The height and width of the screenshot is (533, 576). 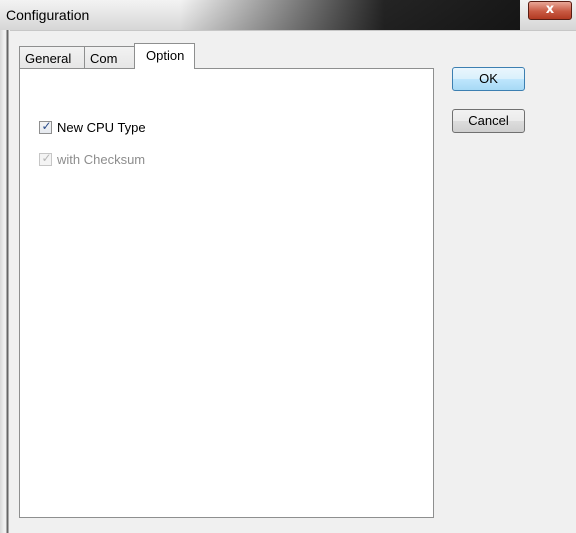 I want to click on new-cpu-type-checkbox: ✓, so click(x=45, y=126).